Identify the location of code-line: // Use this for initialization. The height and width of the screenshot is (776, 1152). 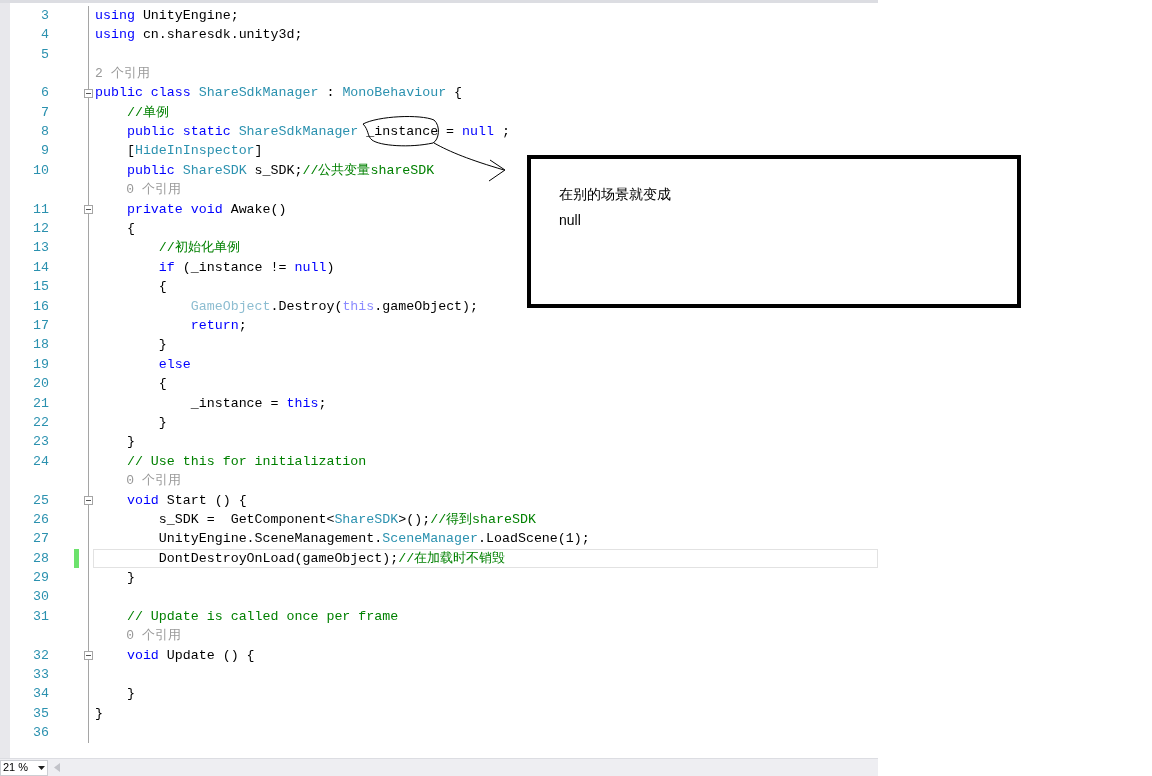
(246, 461).